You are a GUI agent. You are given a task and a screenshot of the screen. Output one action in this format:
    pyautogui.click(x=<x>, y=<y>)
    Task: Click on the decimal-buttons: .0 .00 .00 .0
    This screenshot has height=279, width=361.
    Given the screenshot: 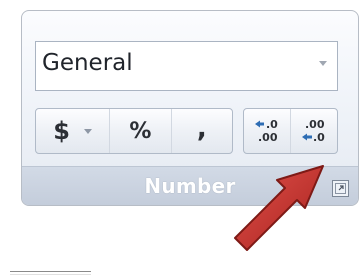 What is the action you would take?
    pyautogui.click(x=290, y=131)
    